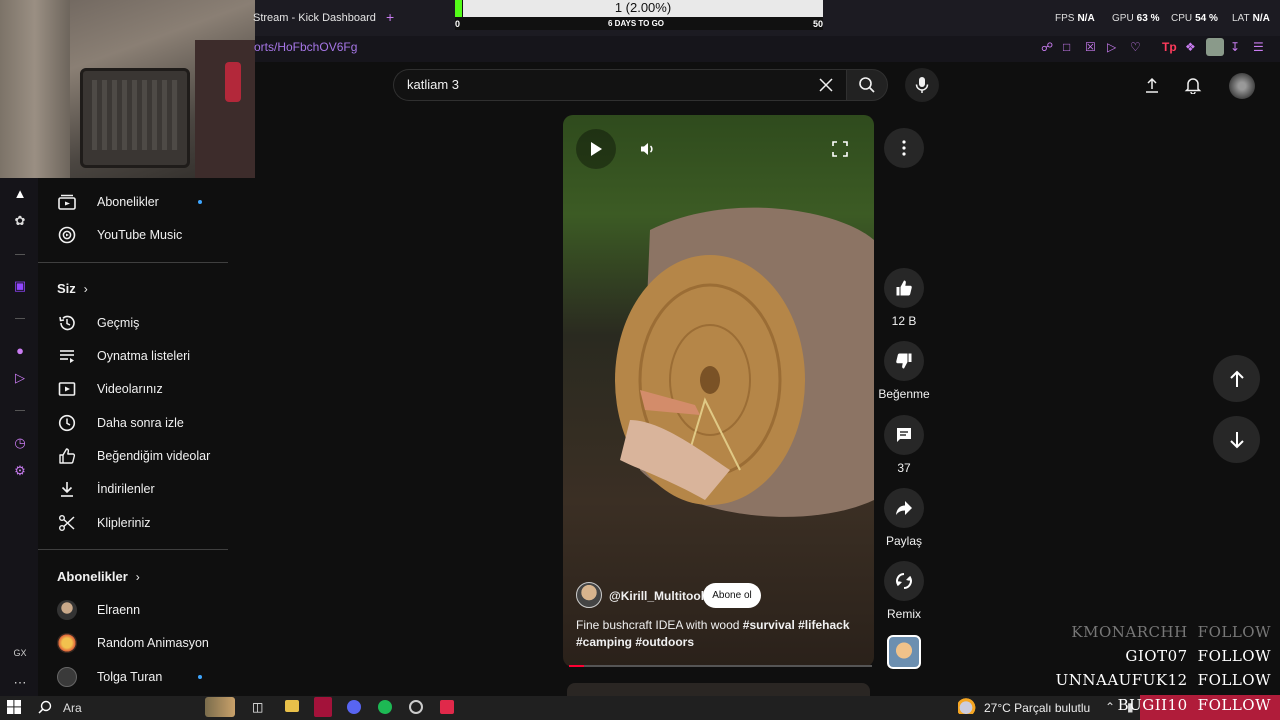 This screenshot has height=720, width=1280. I want to click on thumbs-up-icon, so click(904, 288).